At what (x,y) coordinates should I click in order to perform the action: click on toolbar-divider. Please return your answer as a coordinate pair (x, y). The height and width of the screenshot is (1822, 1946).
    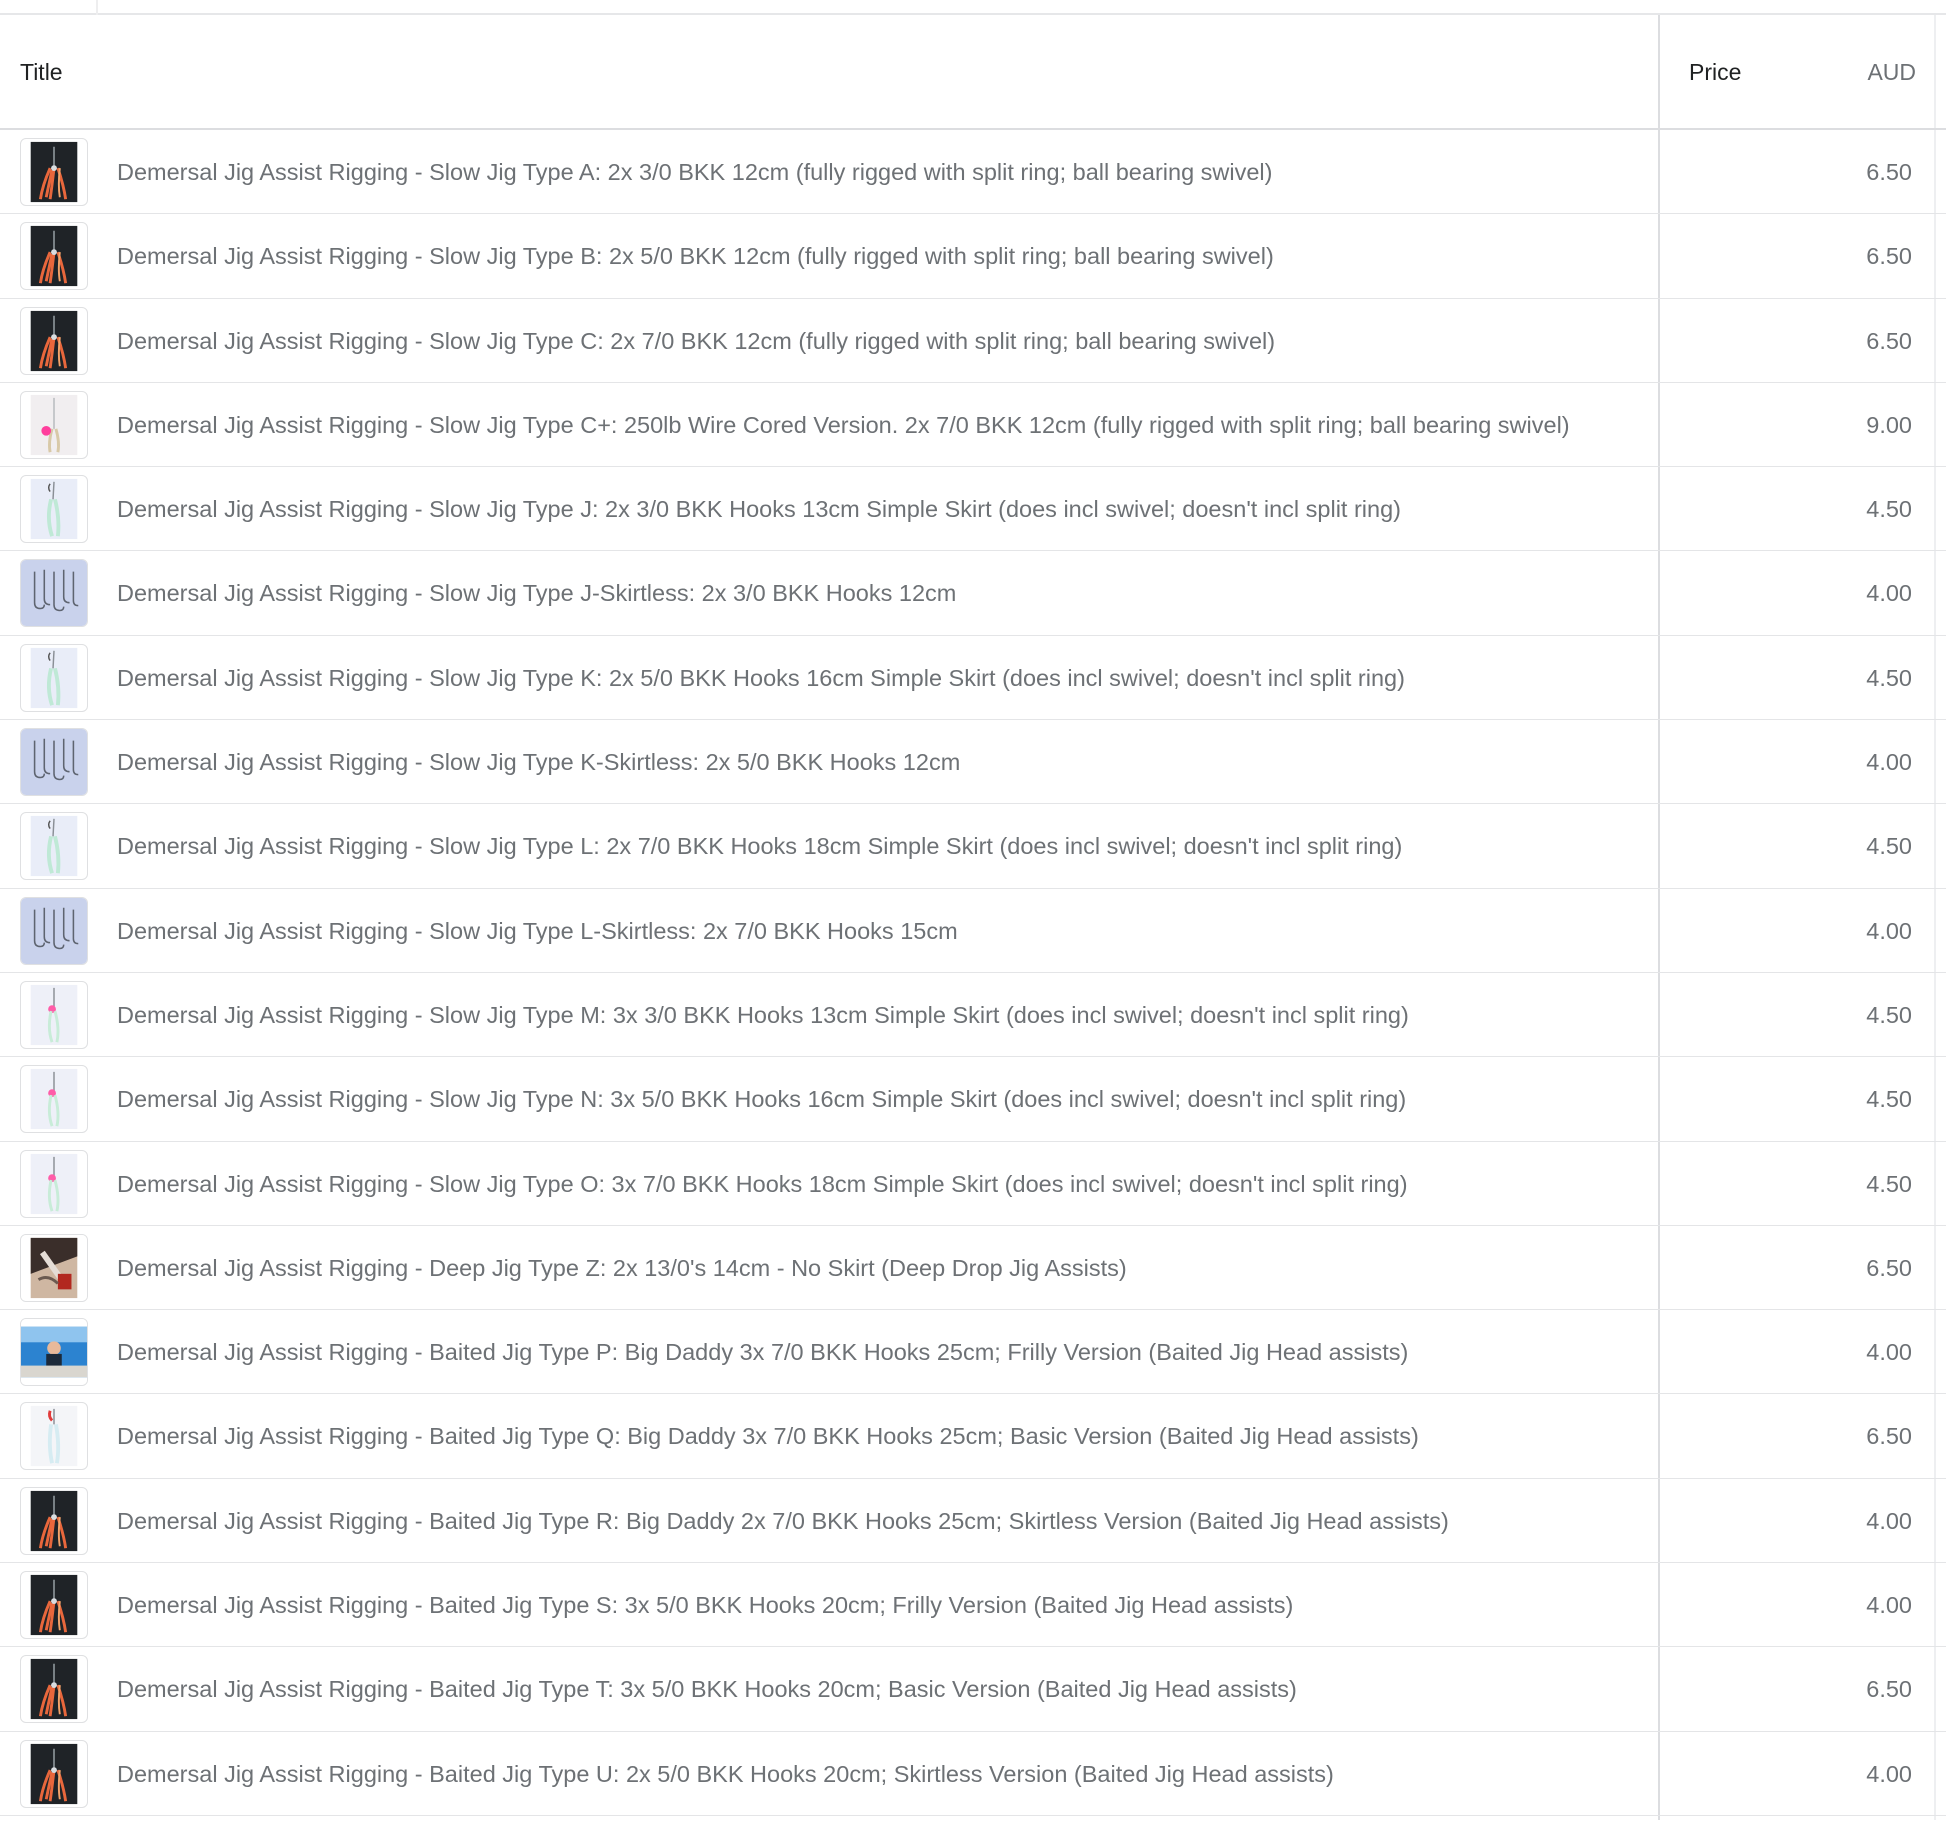
    Looking at the image, I should click on (97, 7).